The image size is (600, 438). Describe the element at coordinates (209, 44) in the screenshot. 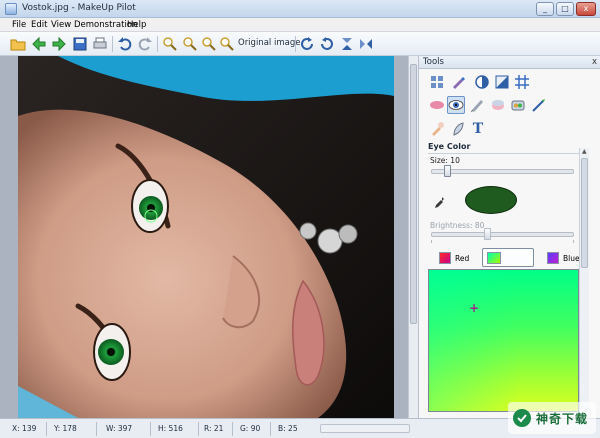

I see `zoom-fit-icon` at that location.